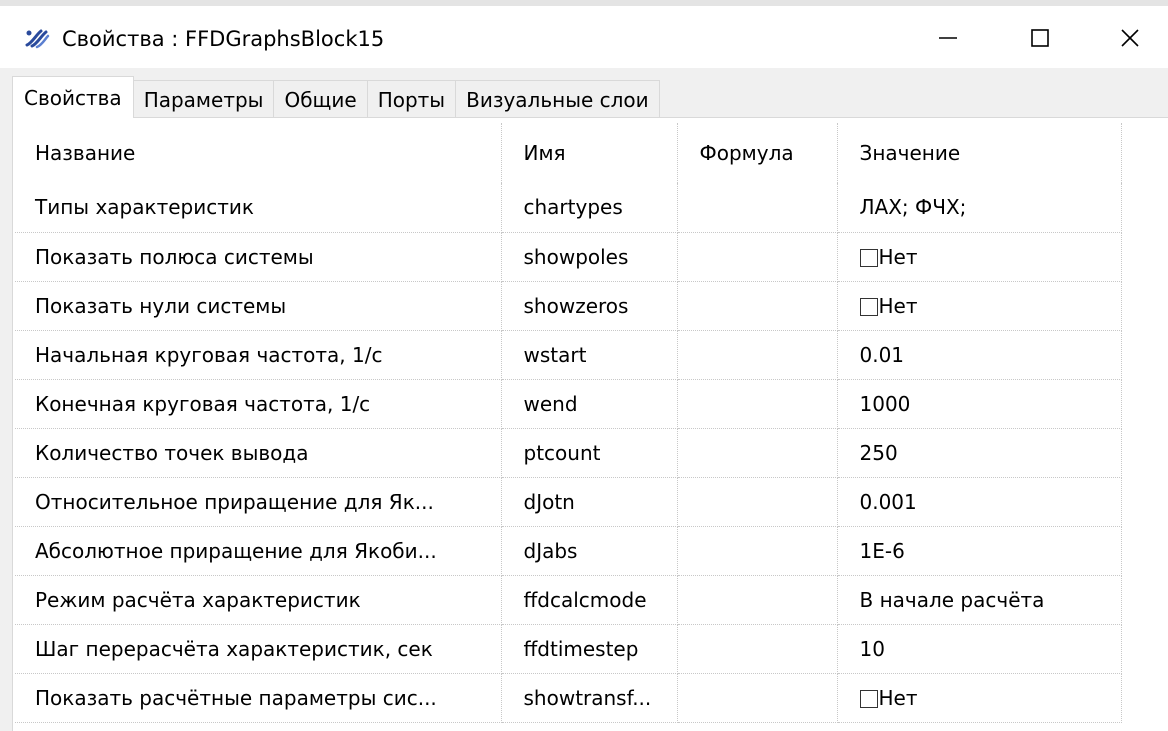 This screenshot has width=1168, height=731. Describe the element at coordinates (589, 502) in the screenshot. I see `cell-id: dJotn` at that location.